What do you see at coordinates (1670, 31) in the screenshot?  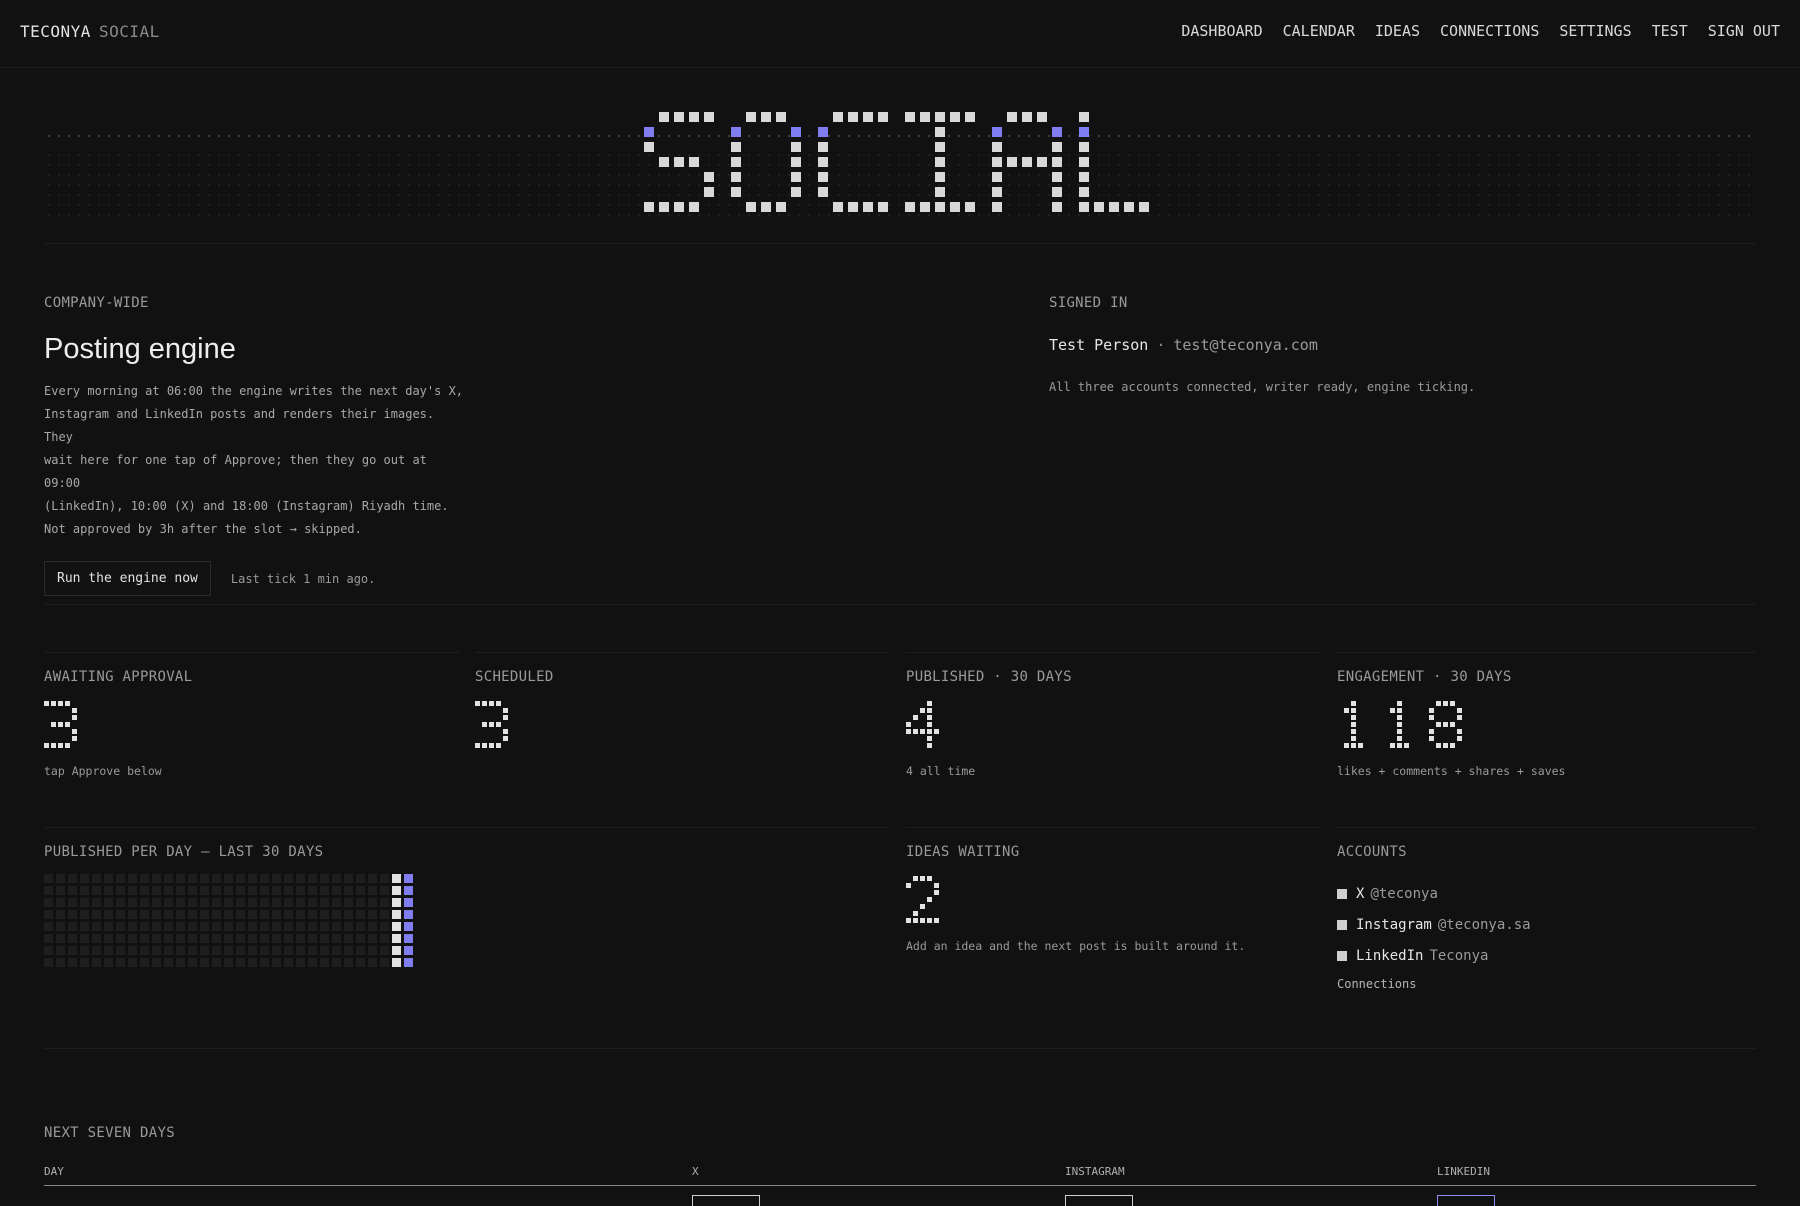 I see `nav-test: TEST` at bounding box center [1670, 31].